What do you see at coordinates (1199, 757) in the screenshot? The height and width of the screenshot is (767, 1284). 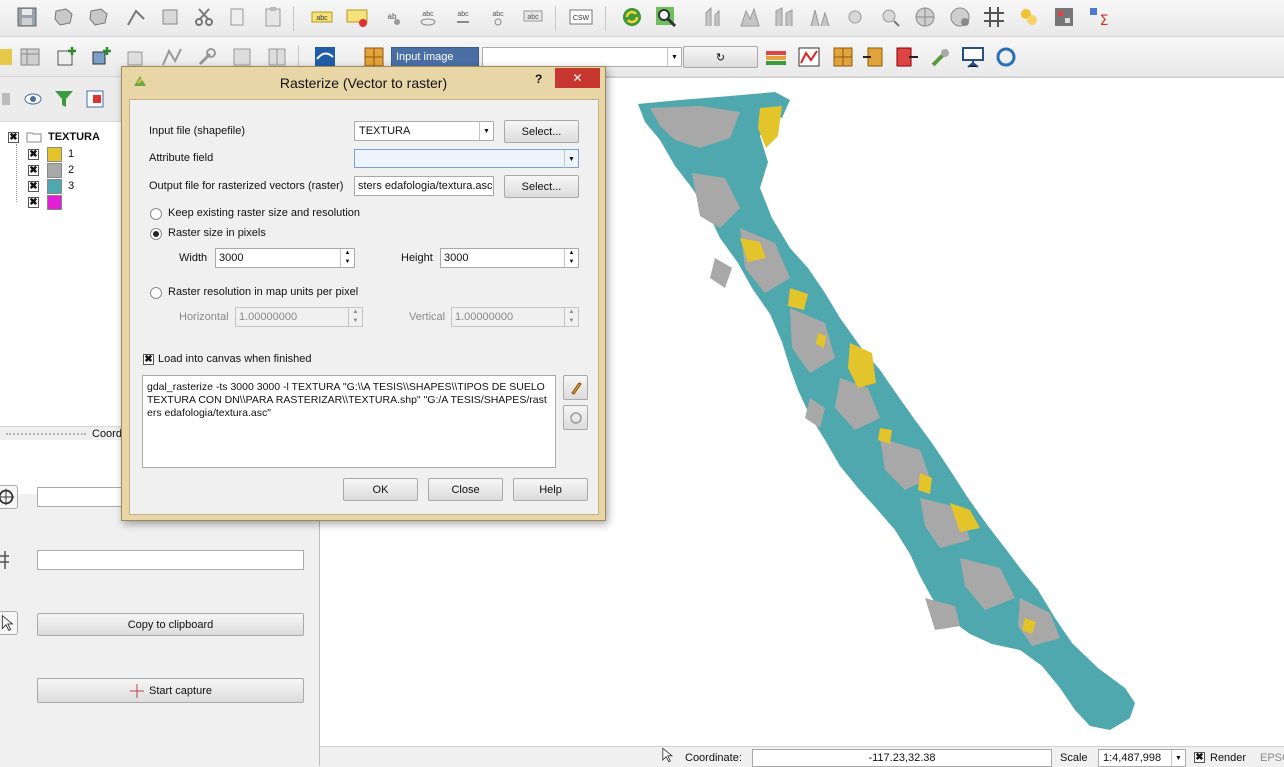 I see `render-checkbox: ✖` at bounding box center [1199, 757].